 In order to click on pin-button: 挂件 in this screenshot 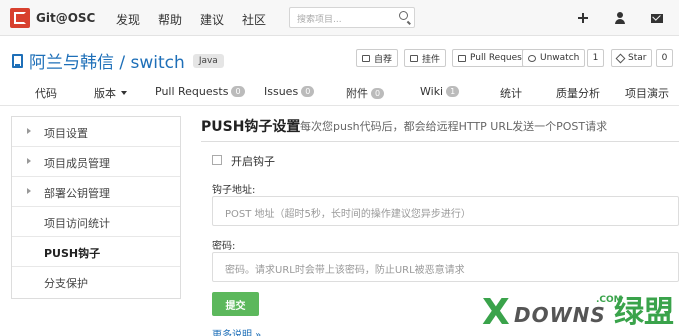, I will do `click(425, 58)`.